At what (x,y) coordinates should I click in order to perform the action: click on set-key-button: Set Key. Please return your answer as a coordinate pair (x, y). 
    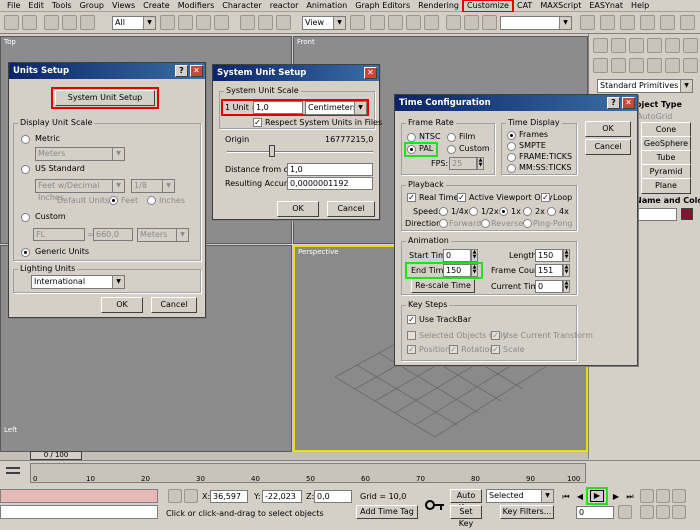
    Looking at the image, I should click on (466, 516).